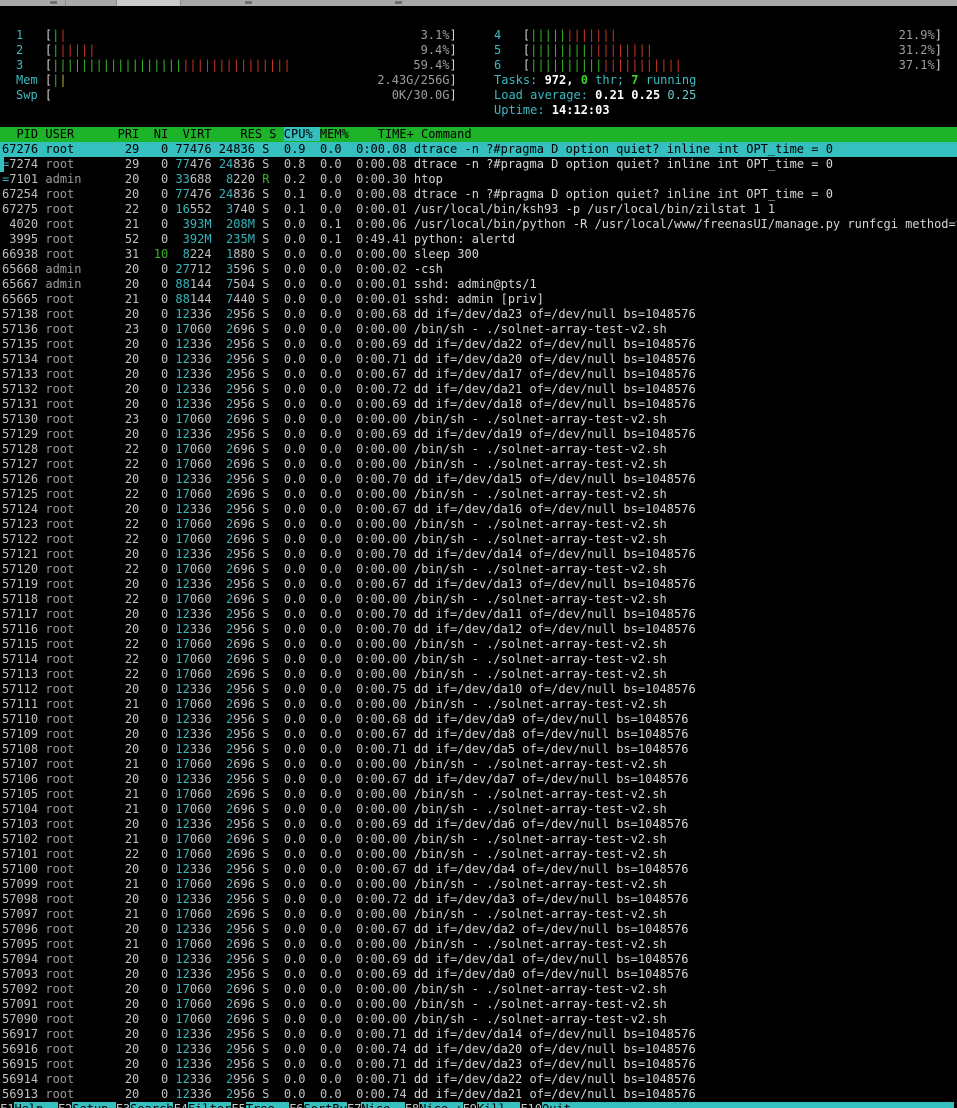  Describe the element at coordinates (152, 1105) in the screenshot. I see `fnlabel-search: Search` at that location.